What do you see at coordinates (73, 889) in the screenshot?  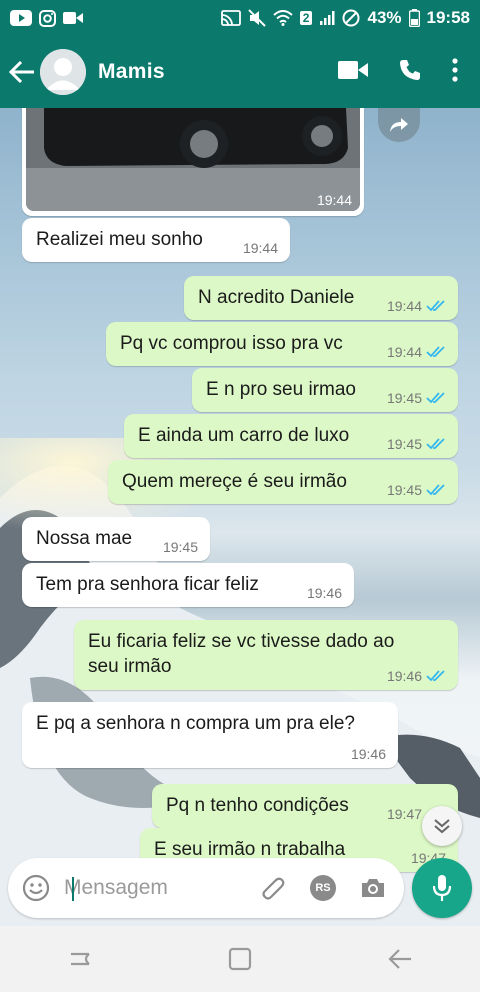 I see `text-caret` at bounding box center [73, 889].